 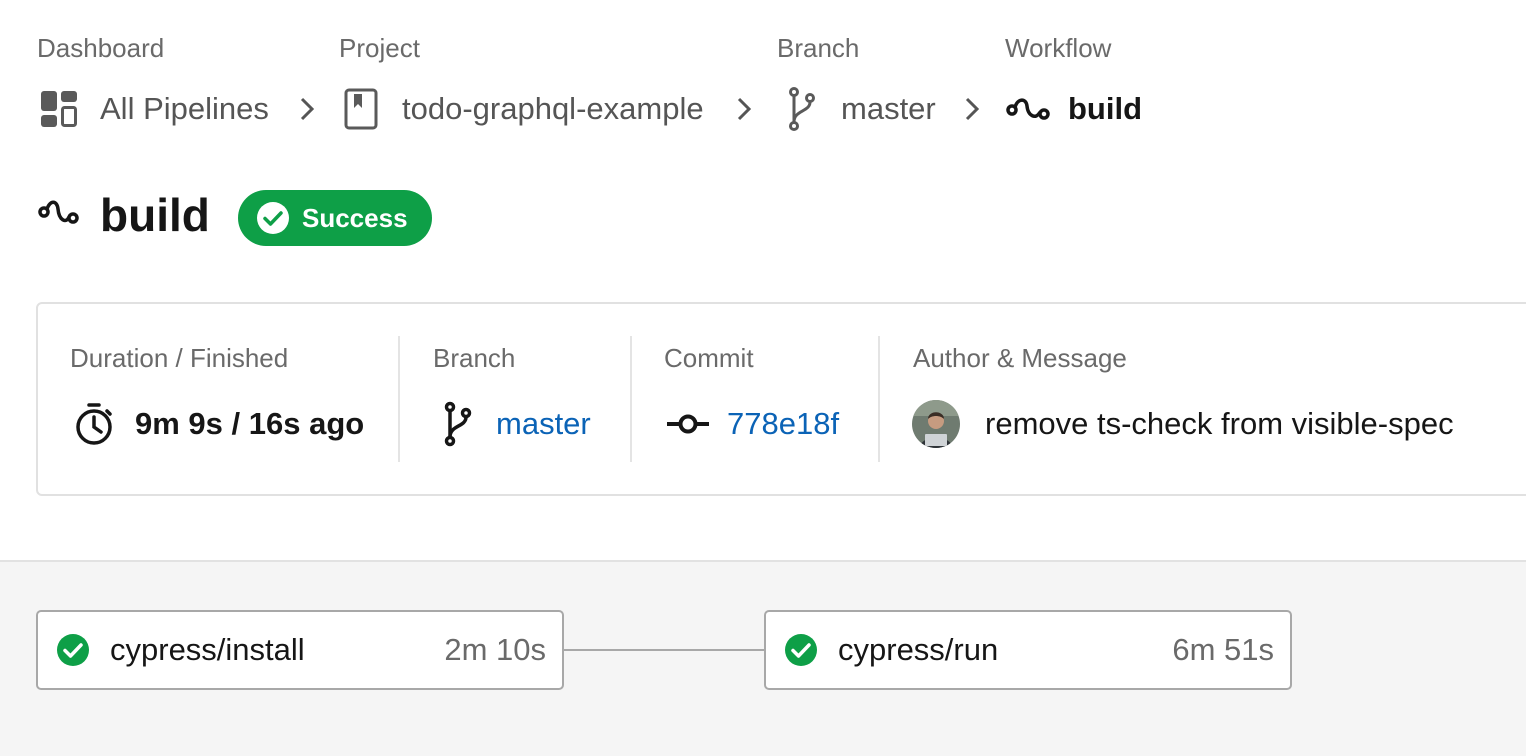 I want to click on stopwatch-icon, so click(x=94, y=424).